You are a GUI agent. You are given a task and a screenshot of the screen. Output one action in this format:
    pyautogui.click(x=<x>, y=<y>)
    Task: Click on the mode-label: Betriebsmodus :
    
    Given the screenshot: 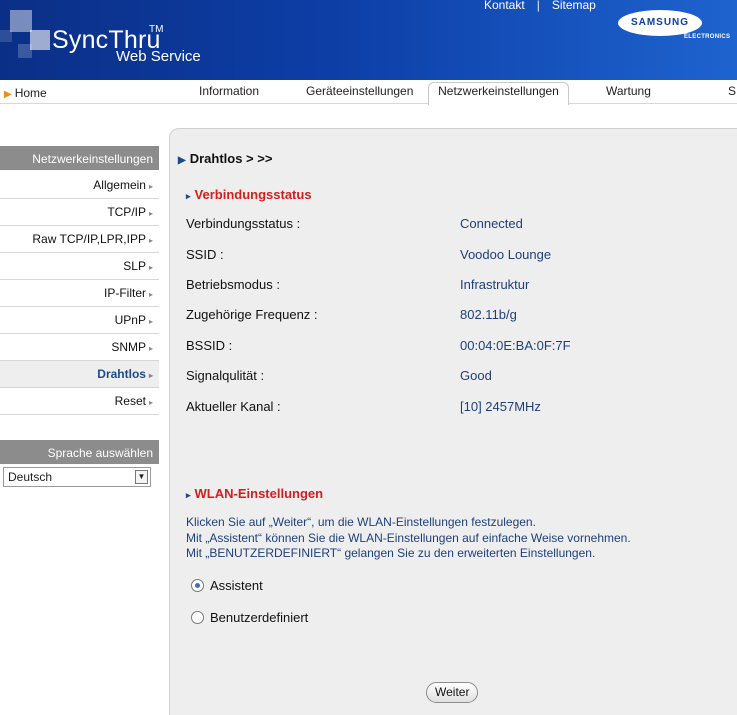 What is the action you would take?
    pyautogui.click(x=233, y=284)
    